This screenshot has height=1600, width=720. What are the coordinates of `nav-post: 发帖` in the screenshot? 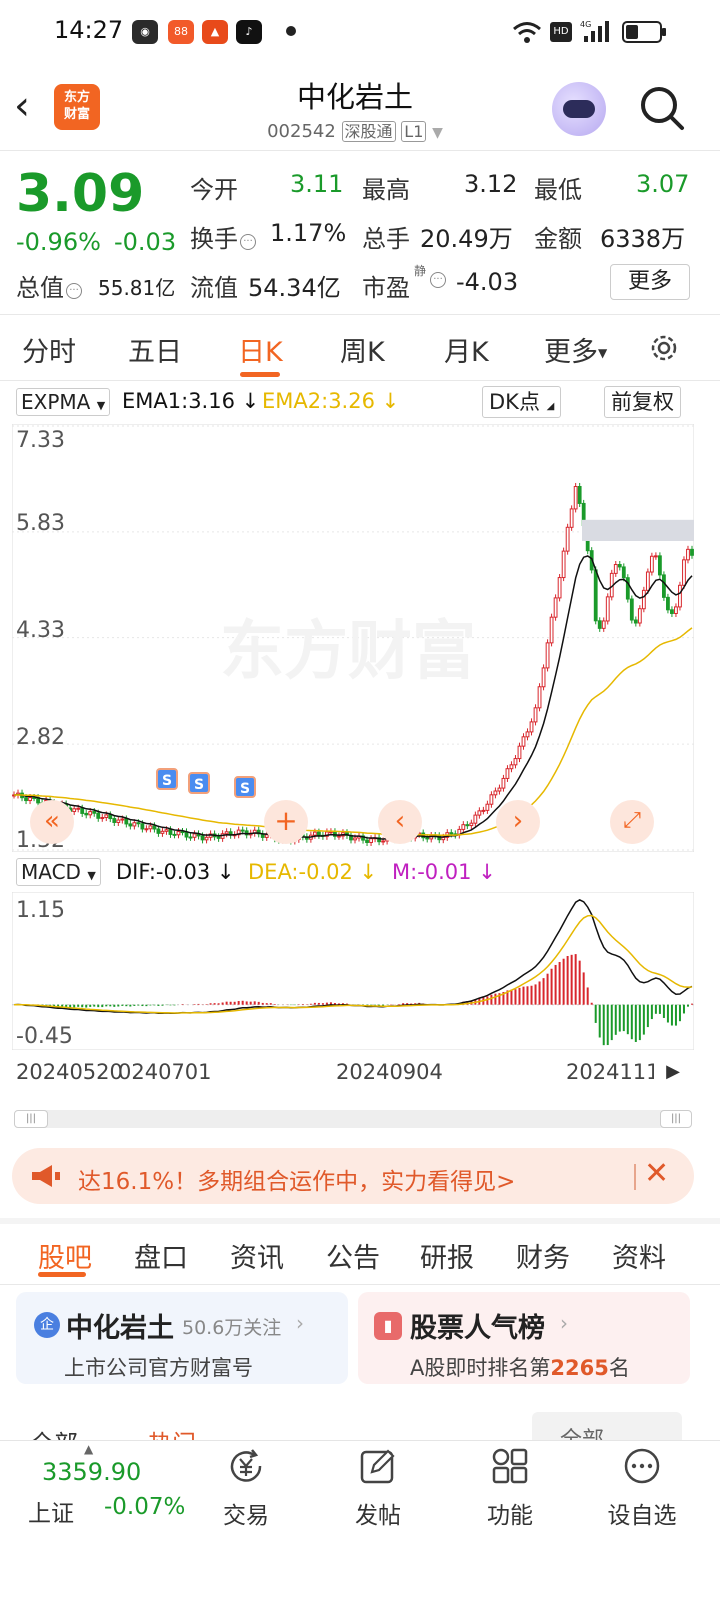 It's located at (378, 1513).